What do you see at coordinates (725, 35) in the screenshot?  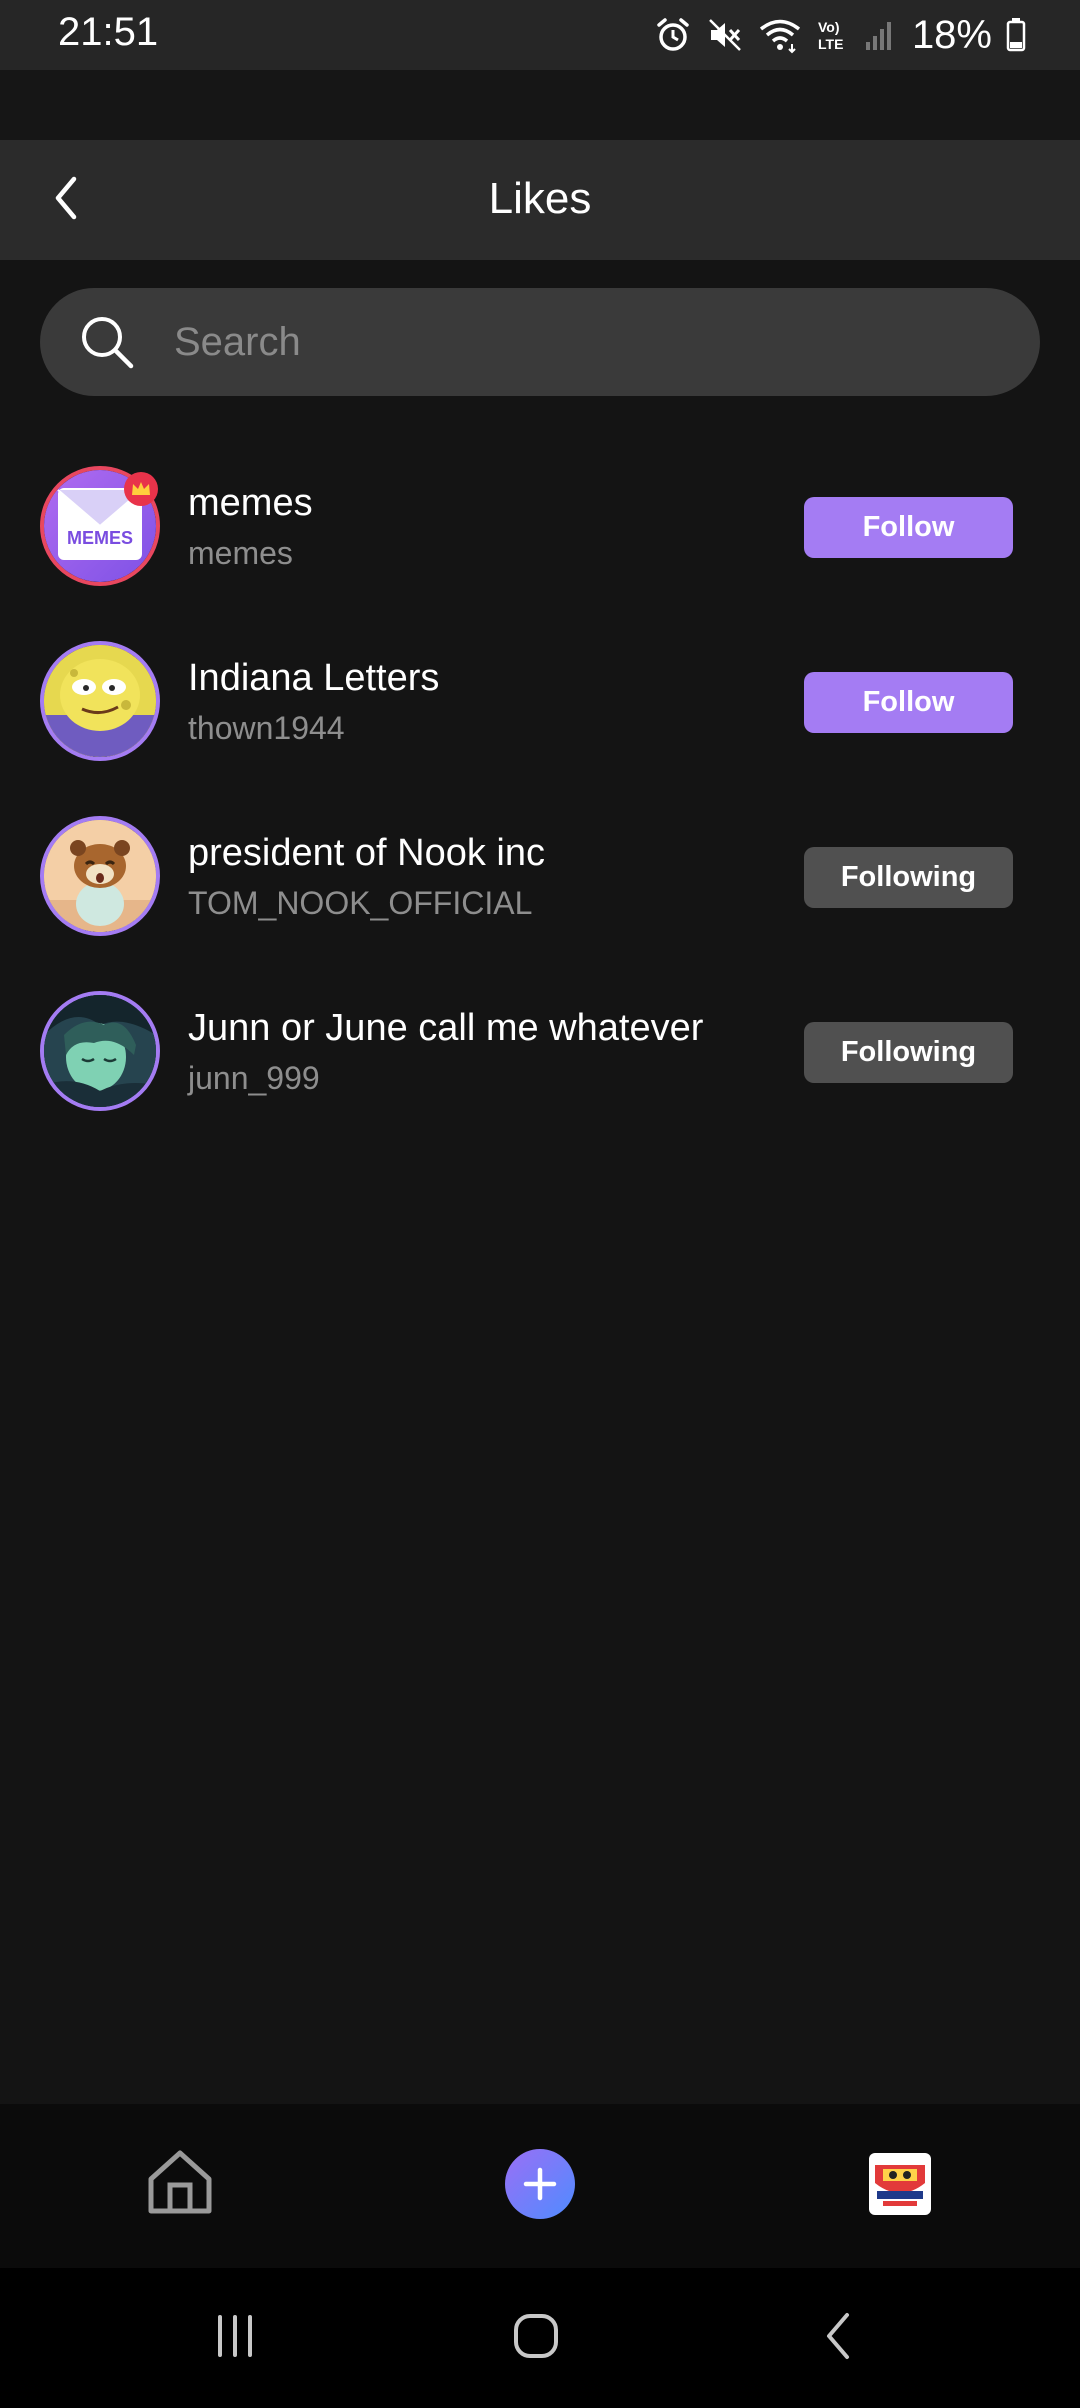 I see `mute-icon` at bounding box center [725, 35].